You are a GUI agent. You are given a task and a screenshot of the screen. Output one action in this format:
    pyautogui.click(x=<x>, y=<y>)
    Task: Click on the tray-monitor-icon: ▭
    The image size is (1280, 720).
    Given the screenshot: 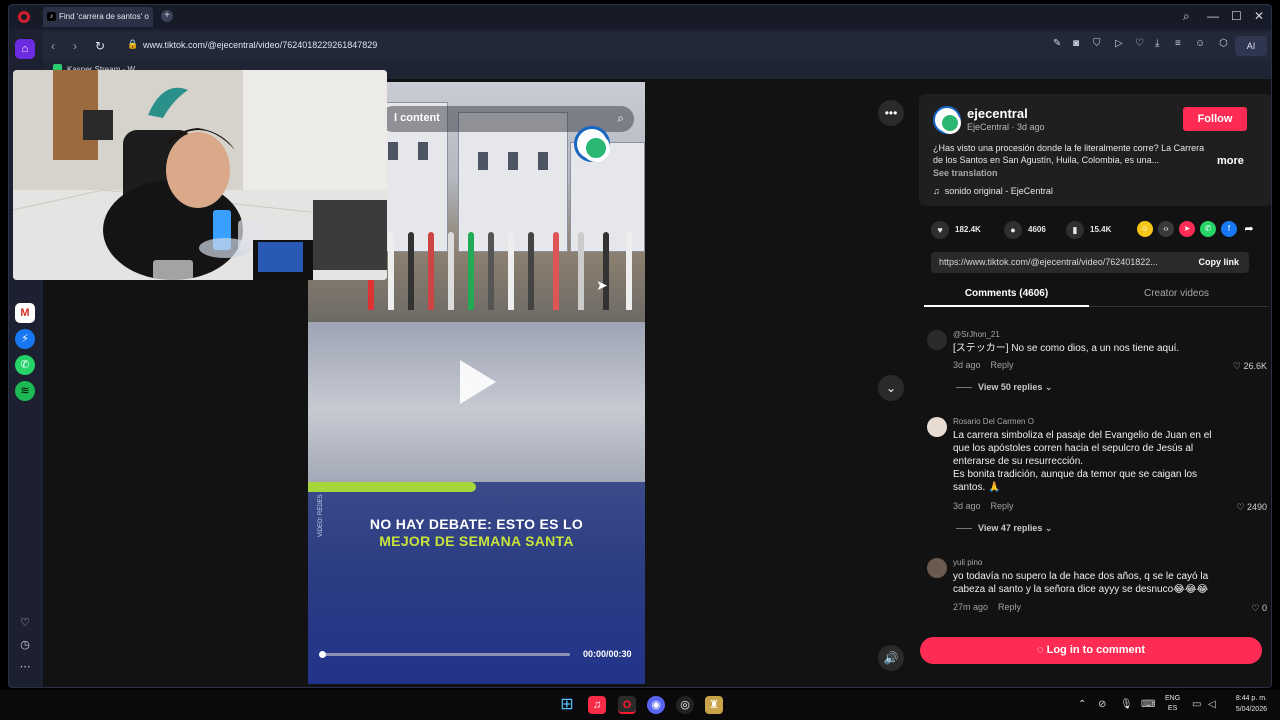 What is the action you would take?
    pyautogui.click(x=1196, y=704)
    